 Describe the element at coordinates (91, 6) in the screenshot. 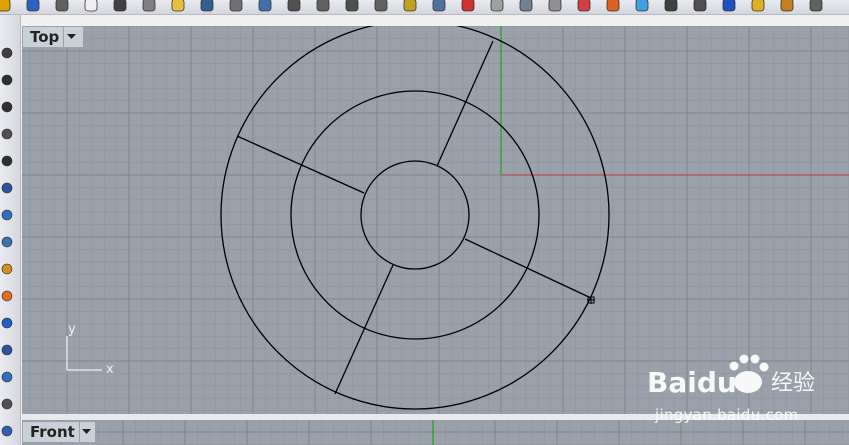

I see `new-document-icon` at that location.